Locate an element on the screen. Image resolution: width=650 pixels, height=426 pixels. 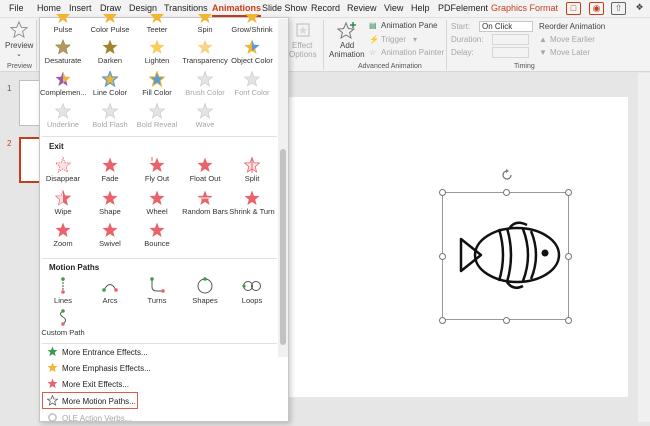
motion-path-turns: Turns is located at coordinates (157, 291).